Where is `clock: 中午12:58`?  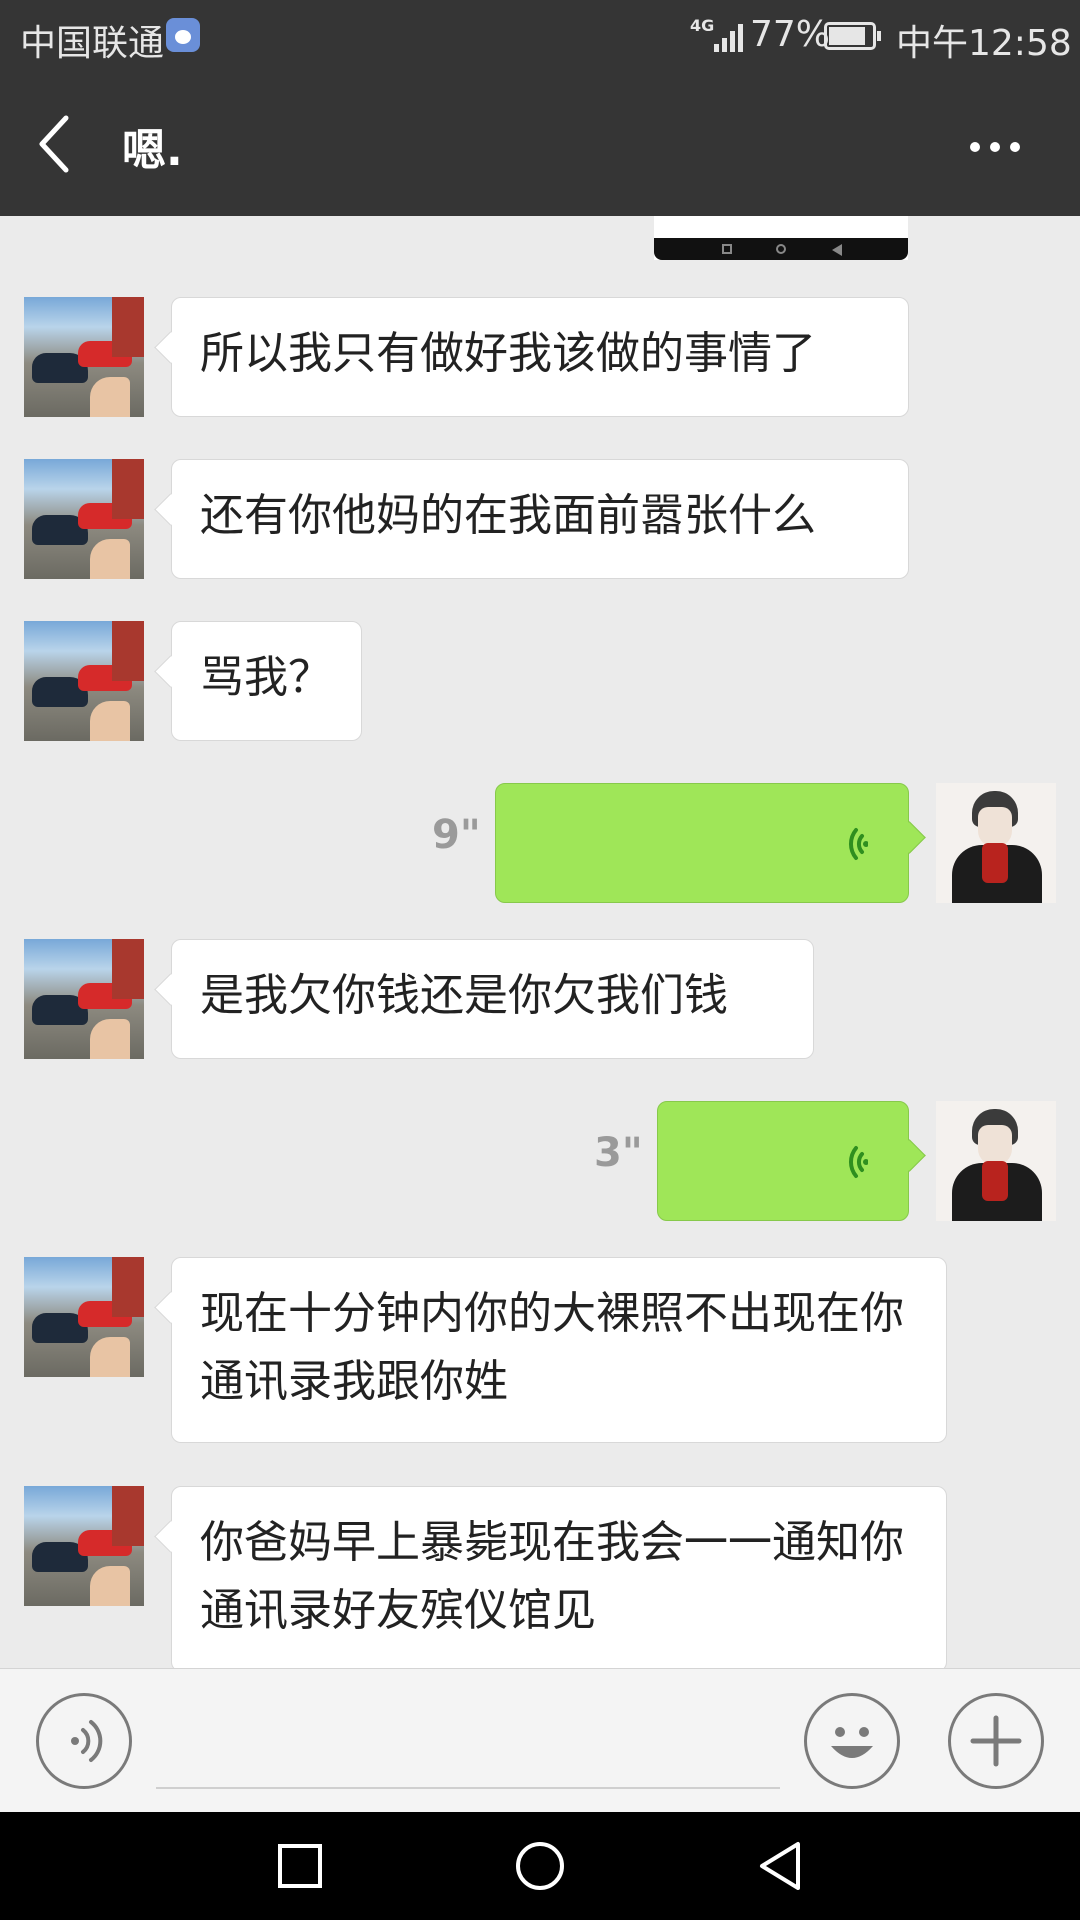 clock: 中午12:58 is located at coordinates (984, 43).